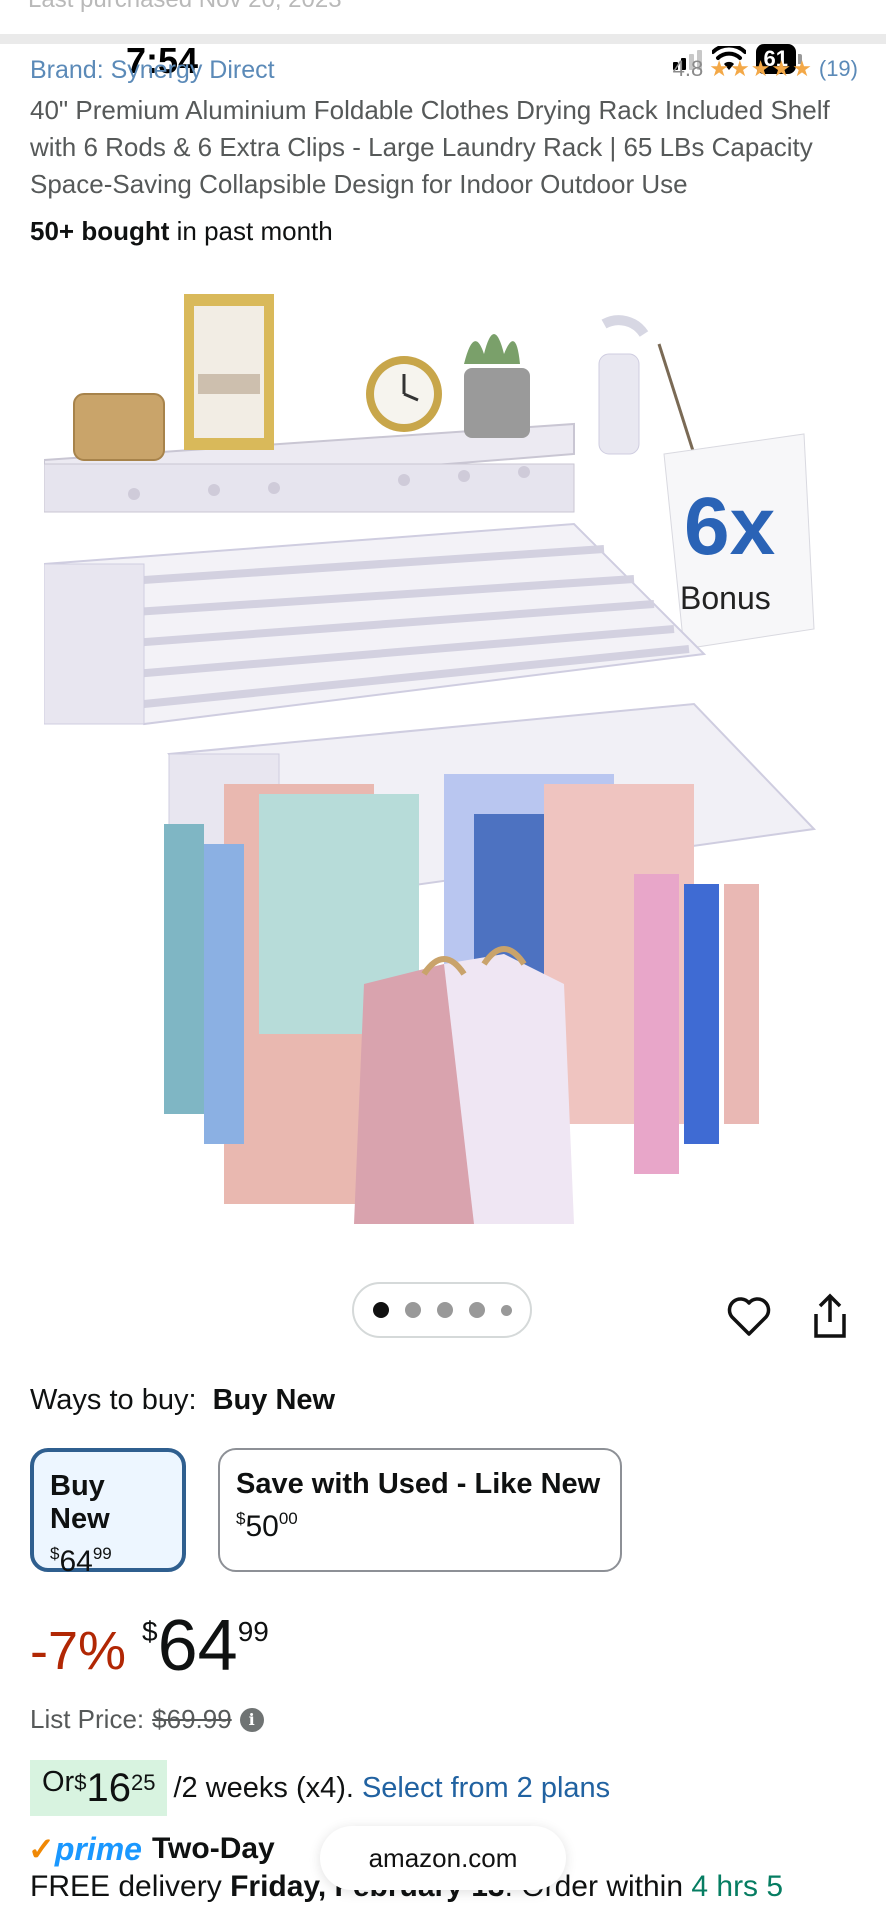 The height and width of the screenshot is (1920, 886). Describe the element at coordinates (443, 1858) in the screenshot. I see `browser-url-pill: amazon.com` at that location.